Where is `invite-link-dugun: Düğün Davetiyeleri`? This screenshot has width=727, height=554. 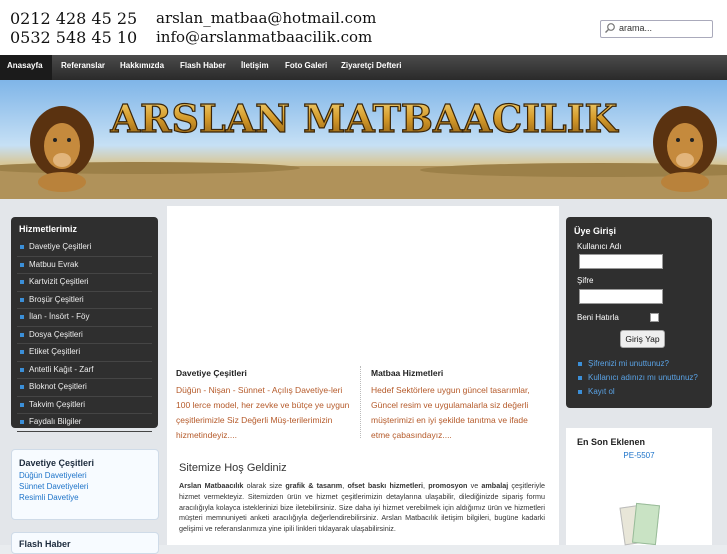 invite-link-dugun: Düğün Davetiyeleri is located at coordinates (85, 475).